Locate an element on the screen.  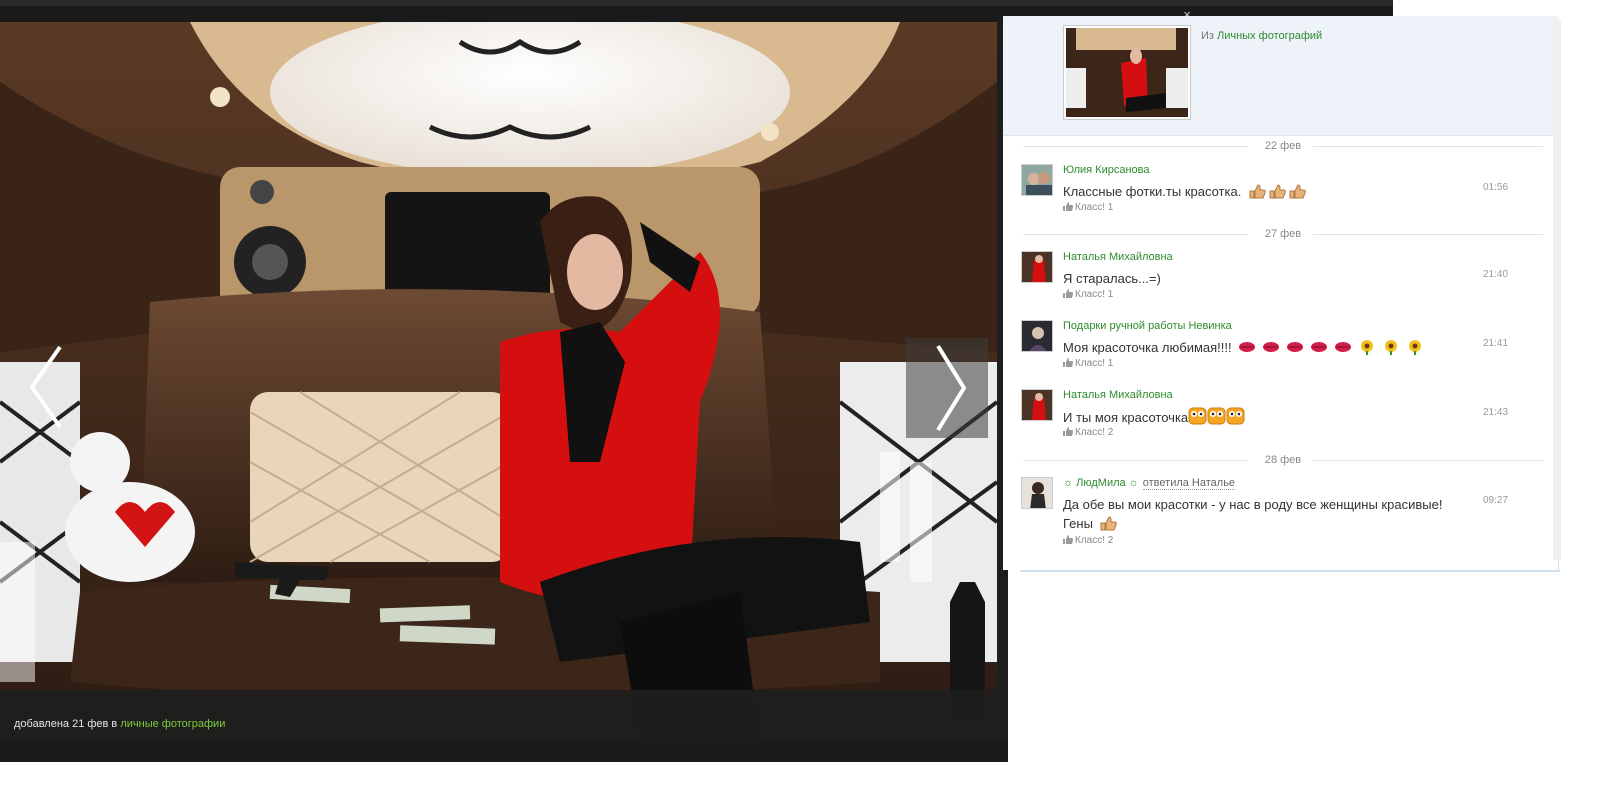
smiley-face-icon is located at coordinates (1217, 418).